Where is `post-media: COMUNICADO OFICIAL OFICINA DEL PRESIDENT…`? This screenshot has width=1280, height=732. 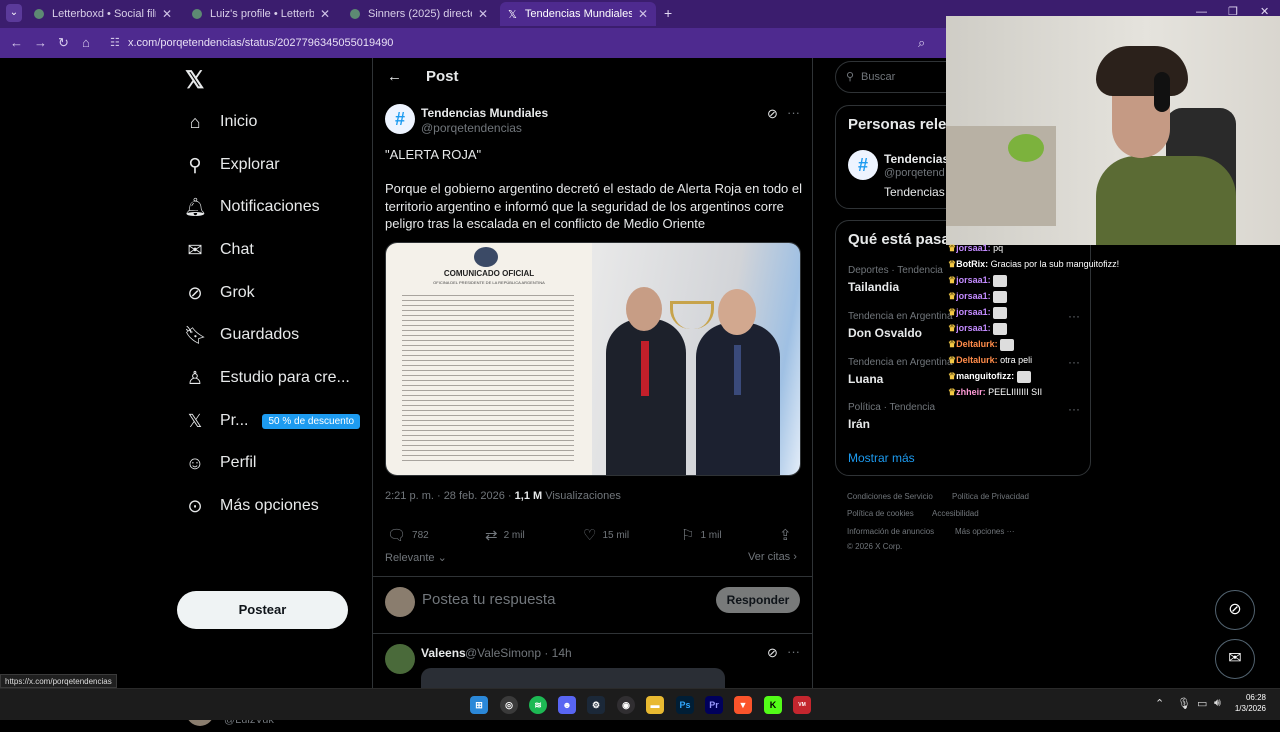 post-media: COMUNICADO OFICIAL OFICINA DEL PRESIDENT… is located at coordinates (593, 359).